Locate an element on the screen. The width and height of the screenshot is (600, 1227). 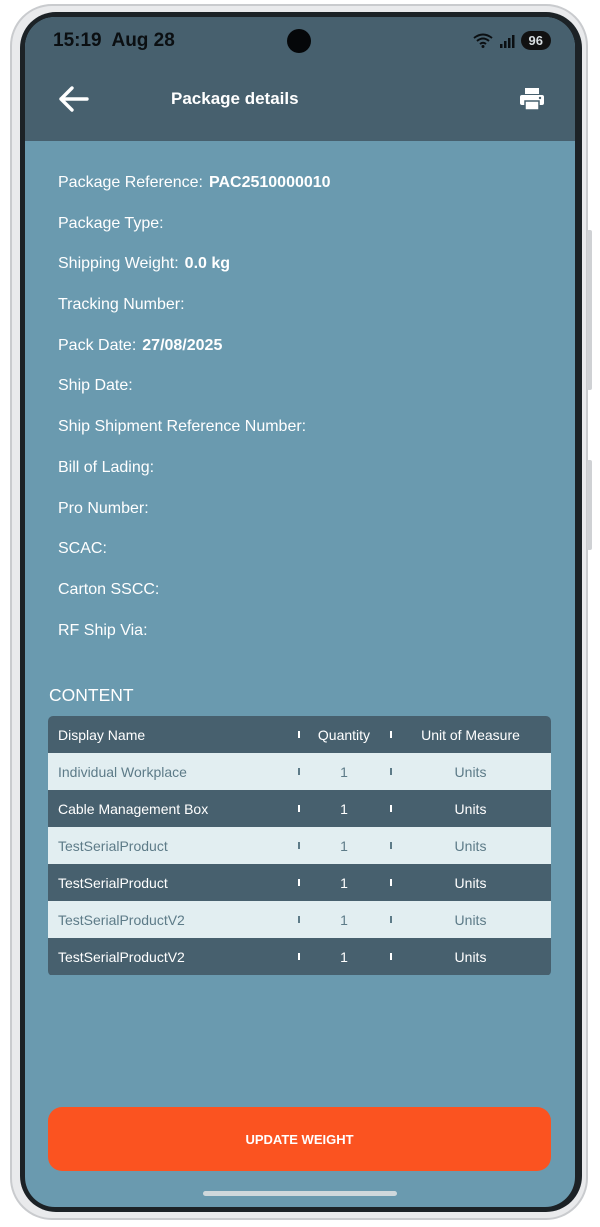
detail-label: Tracking Number: is located at coordinates (121, 305).